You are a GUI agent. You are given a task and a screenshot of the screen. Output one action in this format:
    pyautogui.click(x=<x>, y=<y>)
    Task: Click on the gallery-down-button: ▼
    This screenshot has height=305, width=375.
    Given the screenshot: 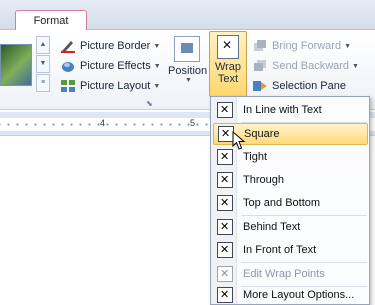 What is the action you would take?
    pyautogui.click(x=43, y=64)
    